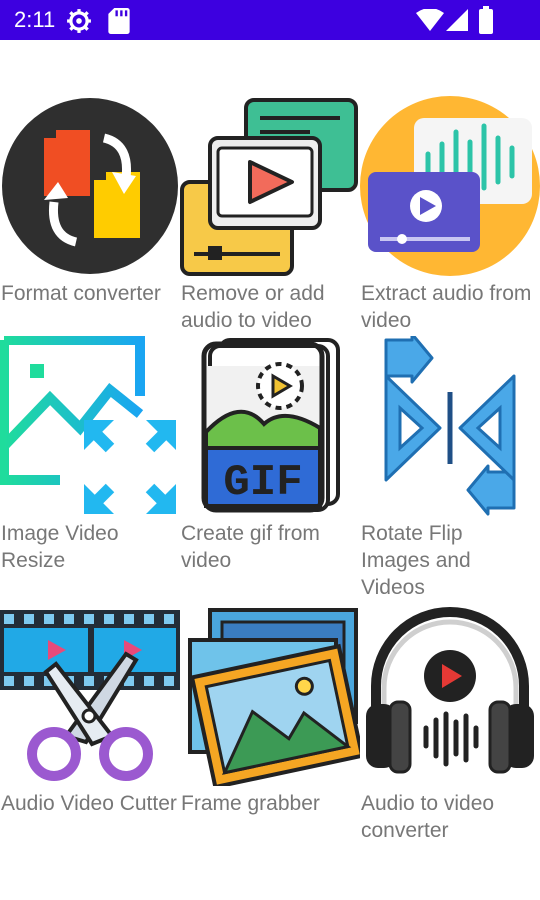 This screenshot has height=900, width=540. What do you see at coordinates (90, 695) in the screenshot?
I see `scissors-cutter-icon` at bounding box center [90, 695].